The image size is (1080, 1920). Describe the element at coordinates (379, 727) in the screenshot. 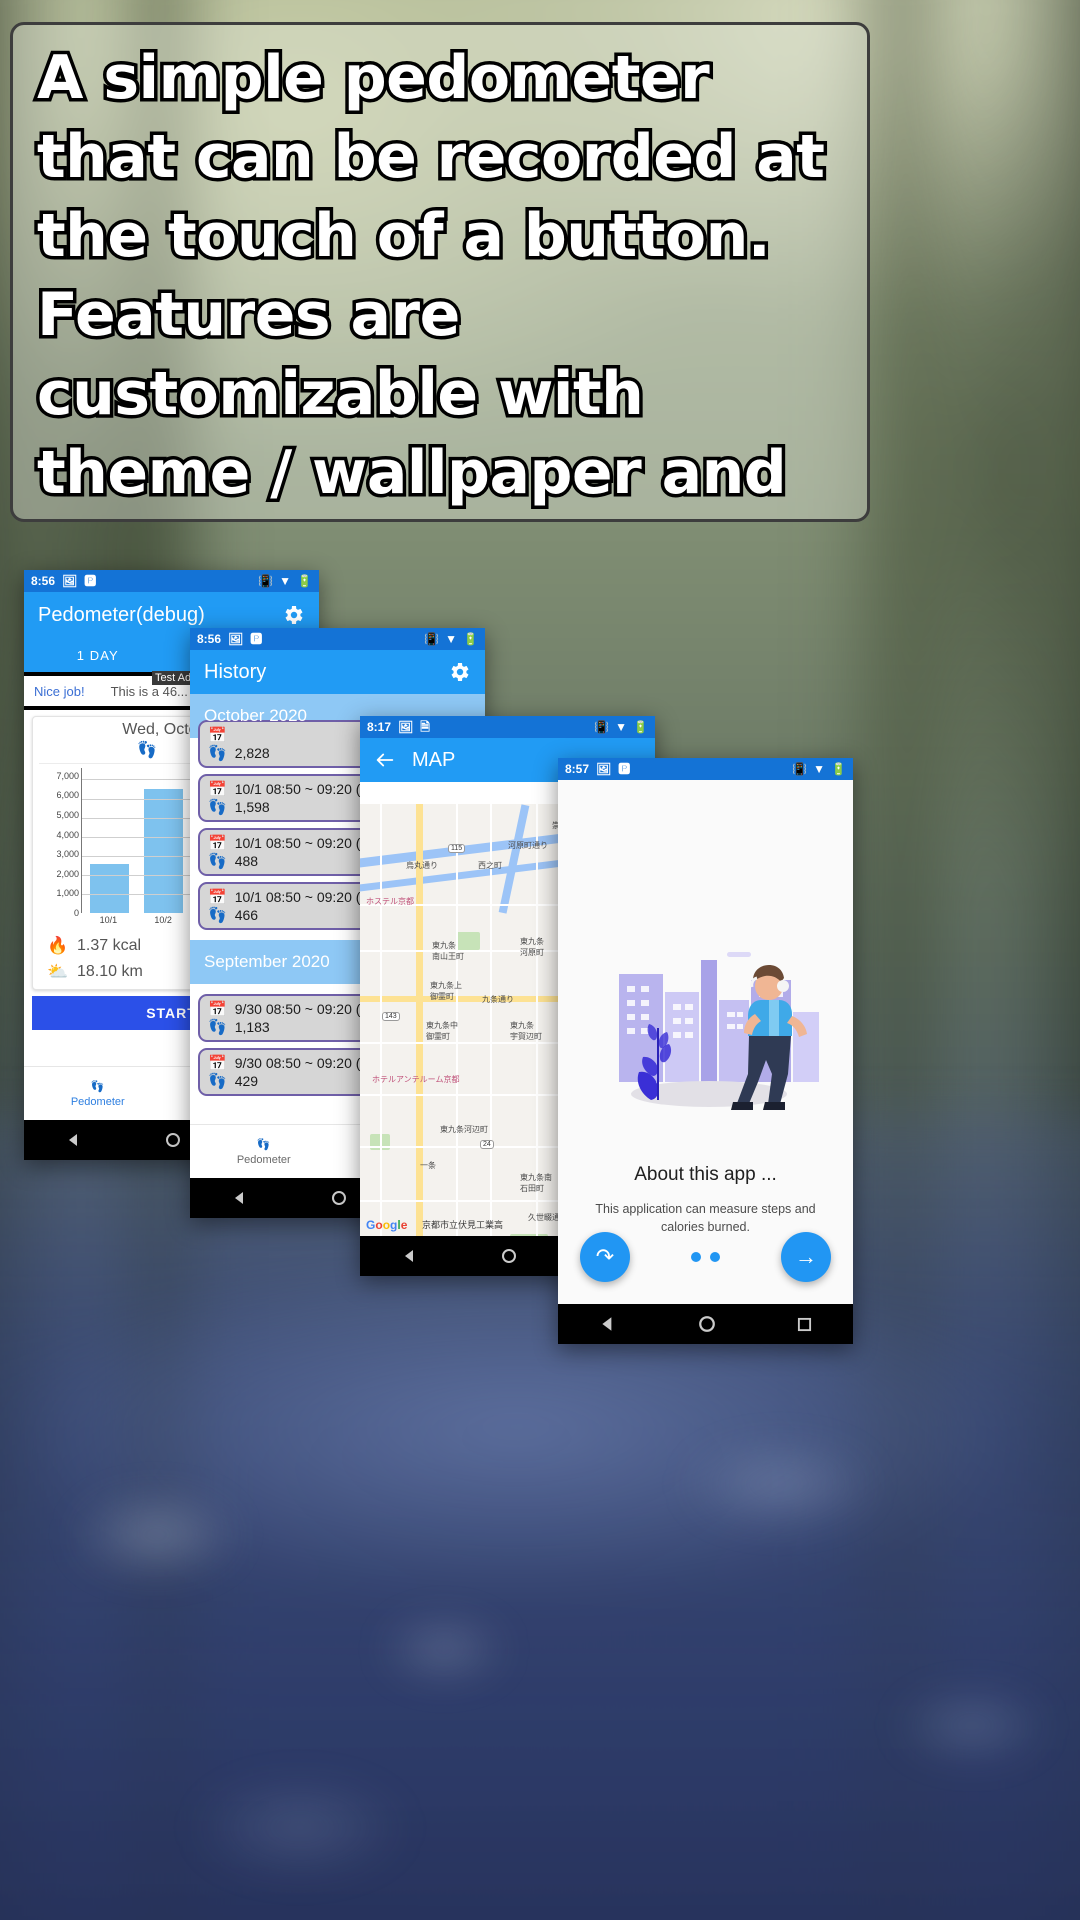

I see `status-time: 8:17` at that location.